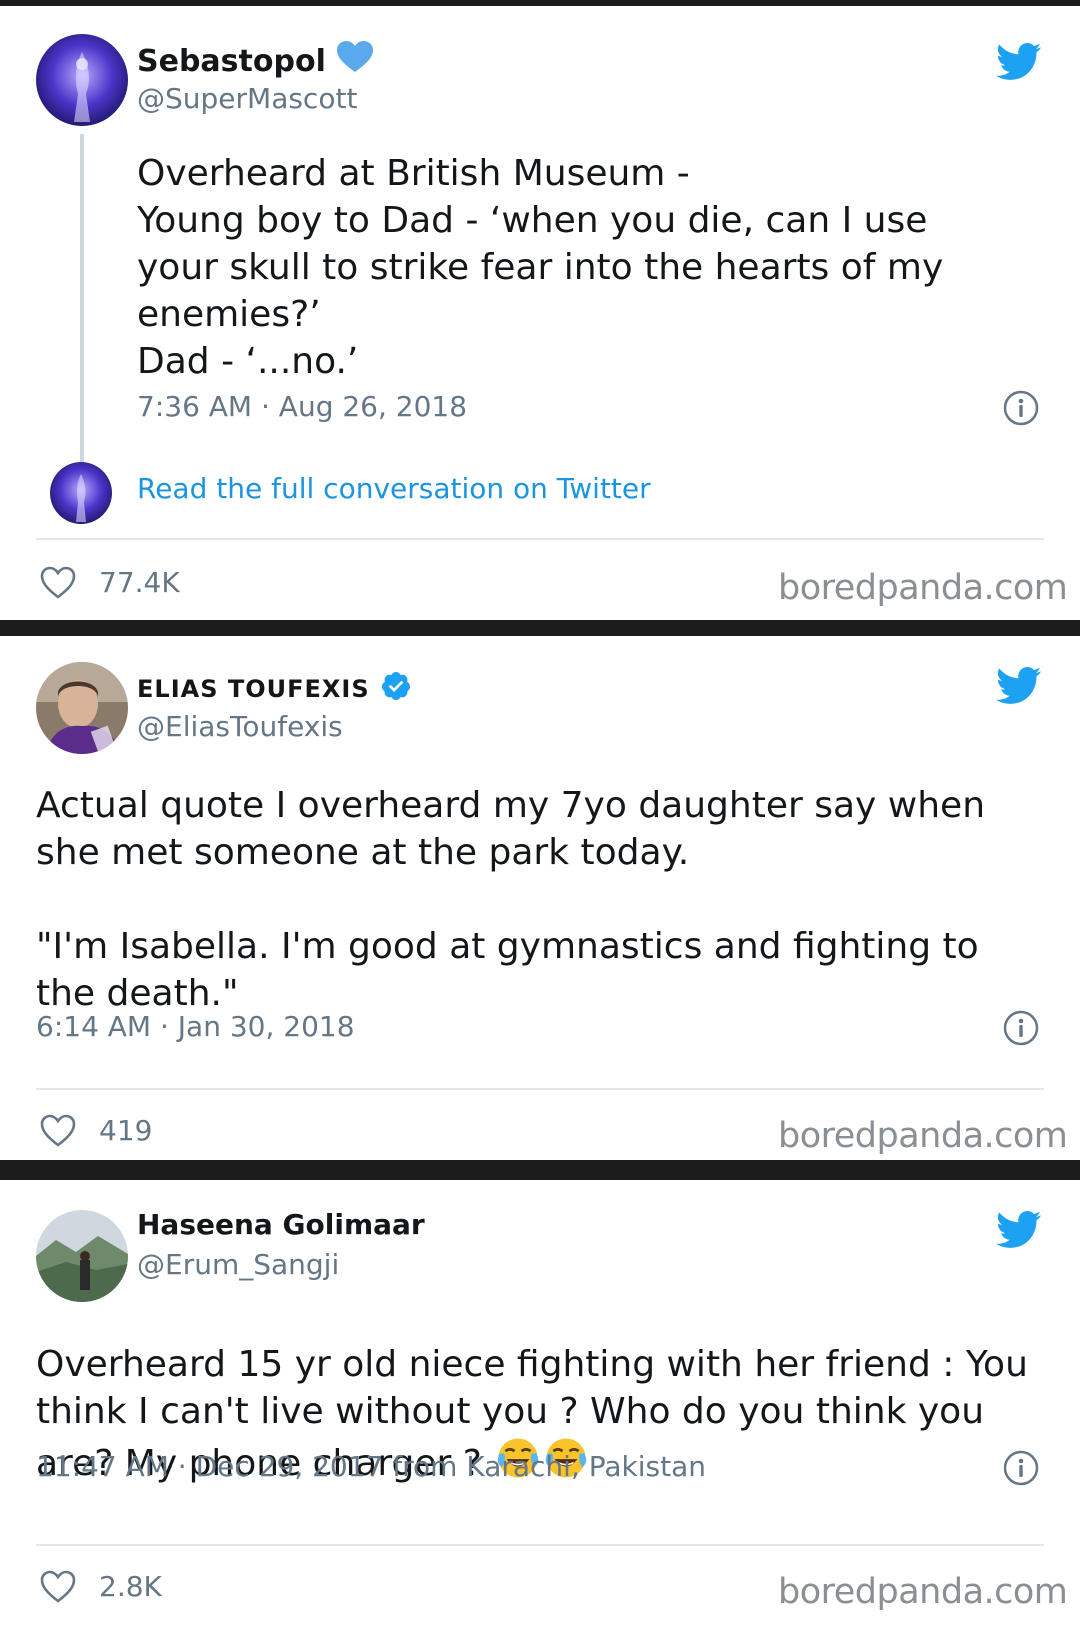  I want to click on handle: @Erum_Sangji, so click(238, 1264).